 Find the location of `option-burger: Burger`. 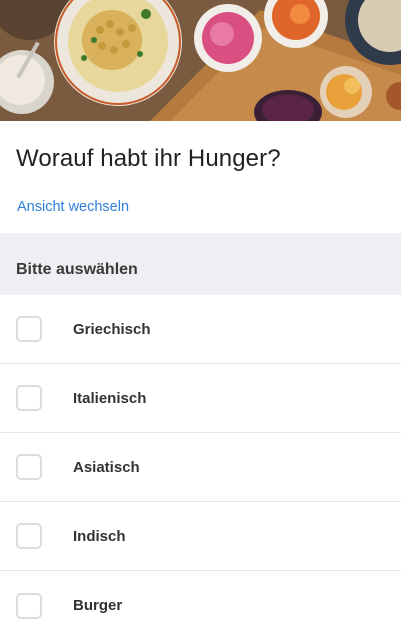

option-burger: Burger is located at coordinates (200, 605).